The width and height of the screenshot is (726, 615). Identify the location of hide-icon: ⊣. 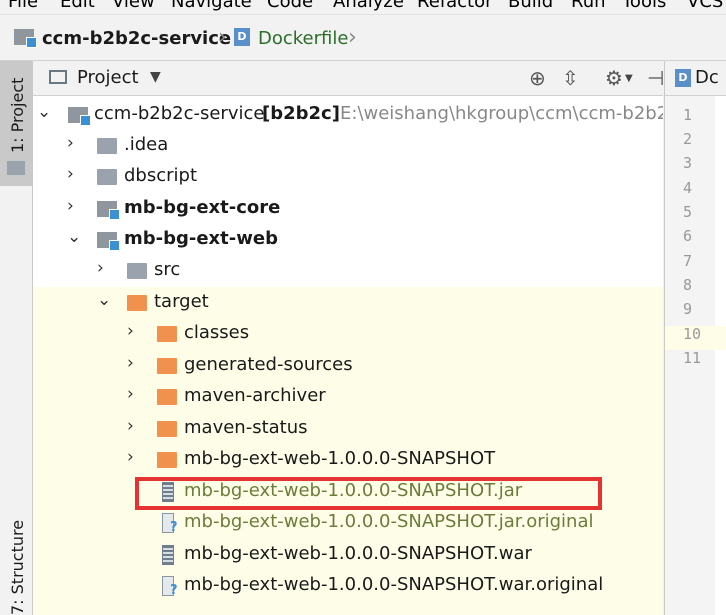
(655, 78).